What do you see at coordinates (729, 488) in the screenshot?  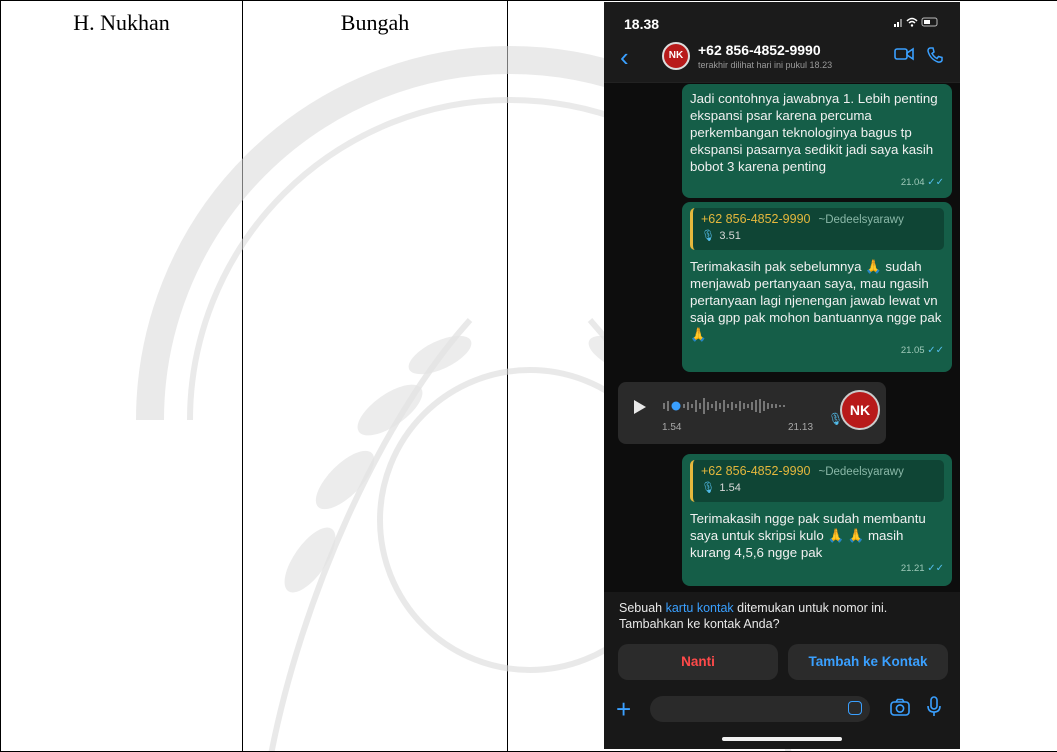 I see `quoted-duration: 1.54` at bounding box center [729, 488].